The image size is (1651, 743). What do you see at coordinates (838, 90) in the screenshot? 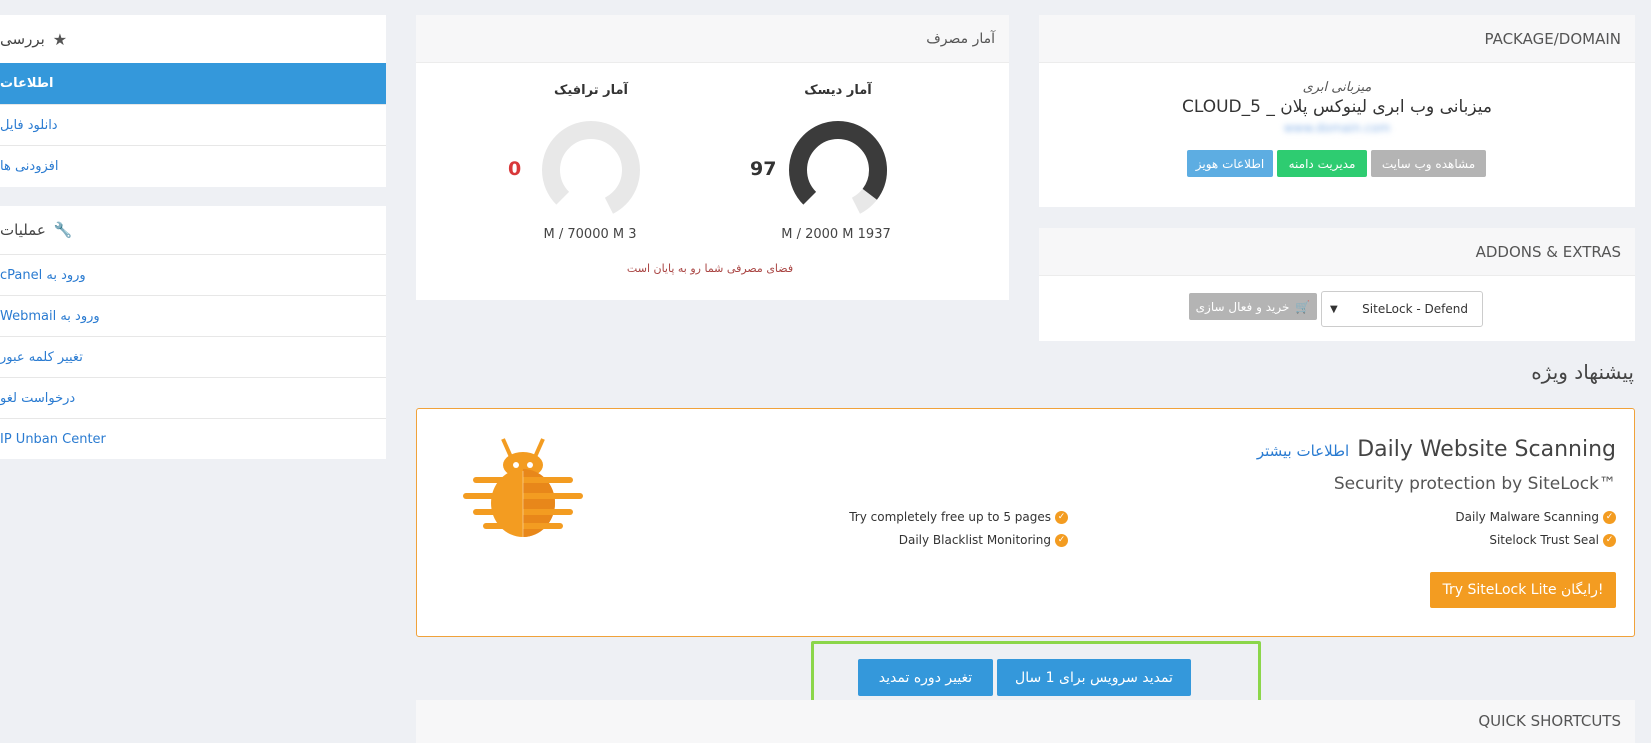
I see `disk-label: آمار دیسک` at bounding box center [838, 90].